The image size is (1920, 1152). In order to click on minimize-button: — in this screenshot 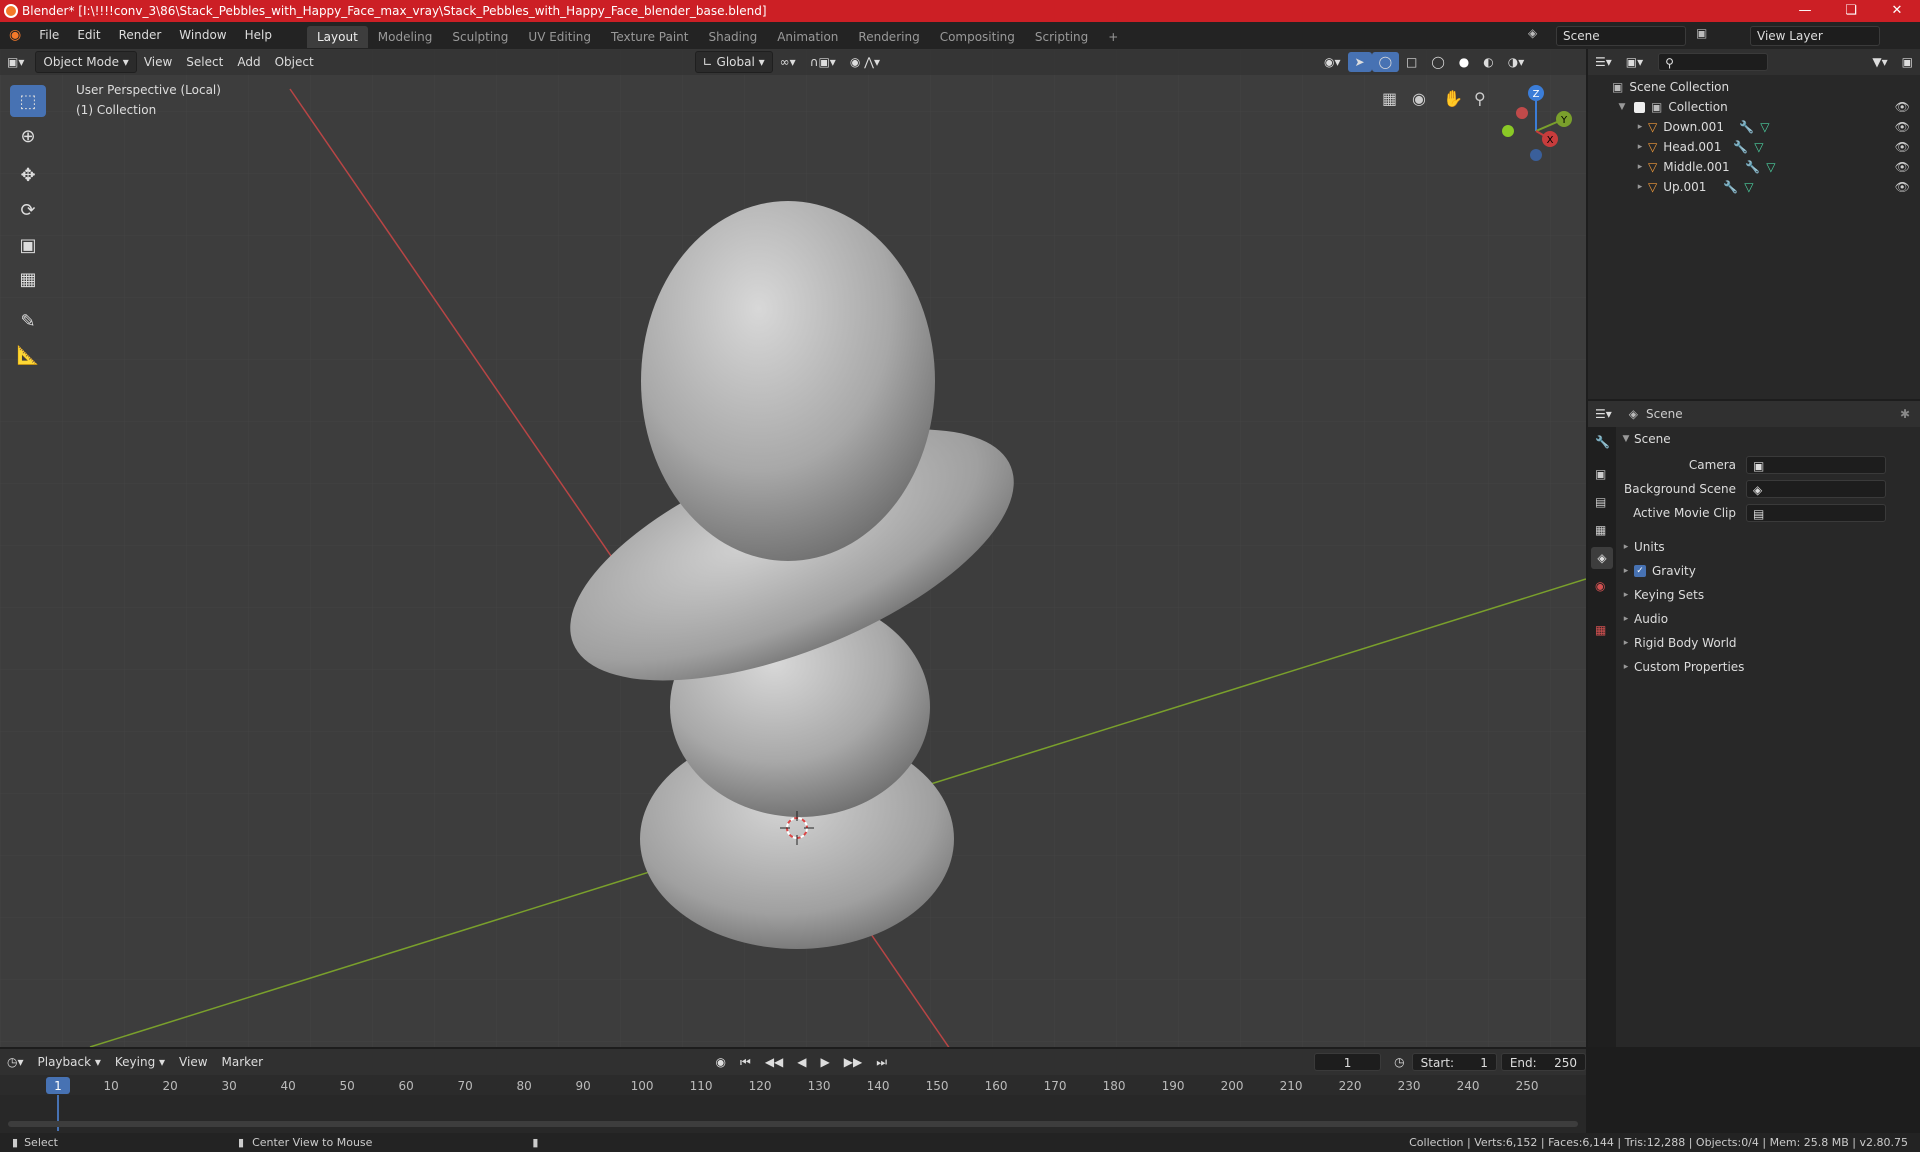, I will do `click(1805, 11)`.